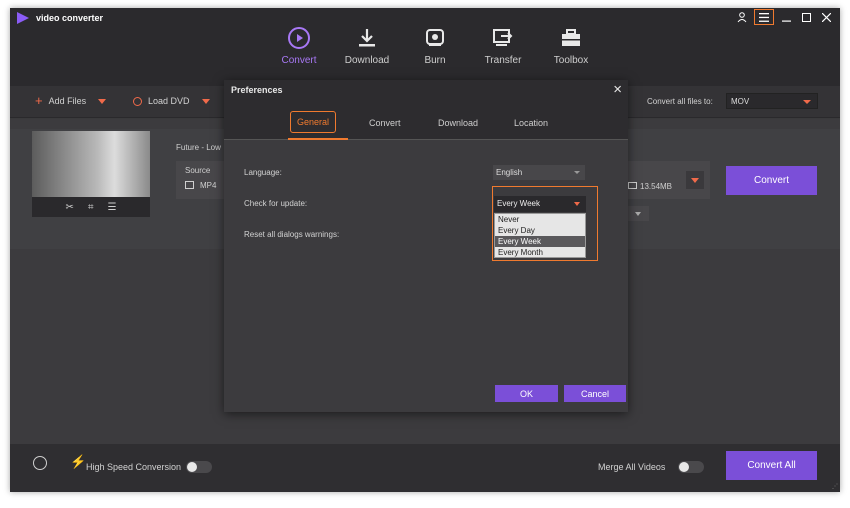  Describe the element at coordinates (826, 17) in the screenshot. I see `close-icon` at that location.